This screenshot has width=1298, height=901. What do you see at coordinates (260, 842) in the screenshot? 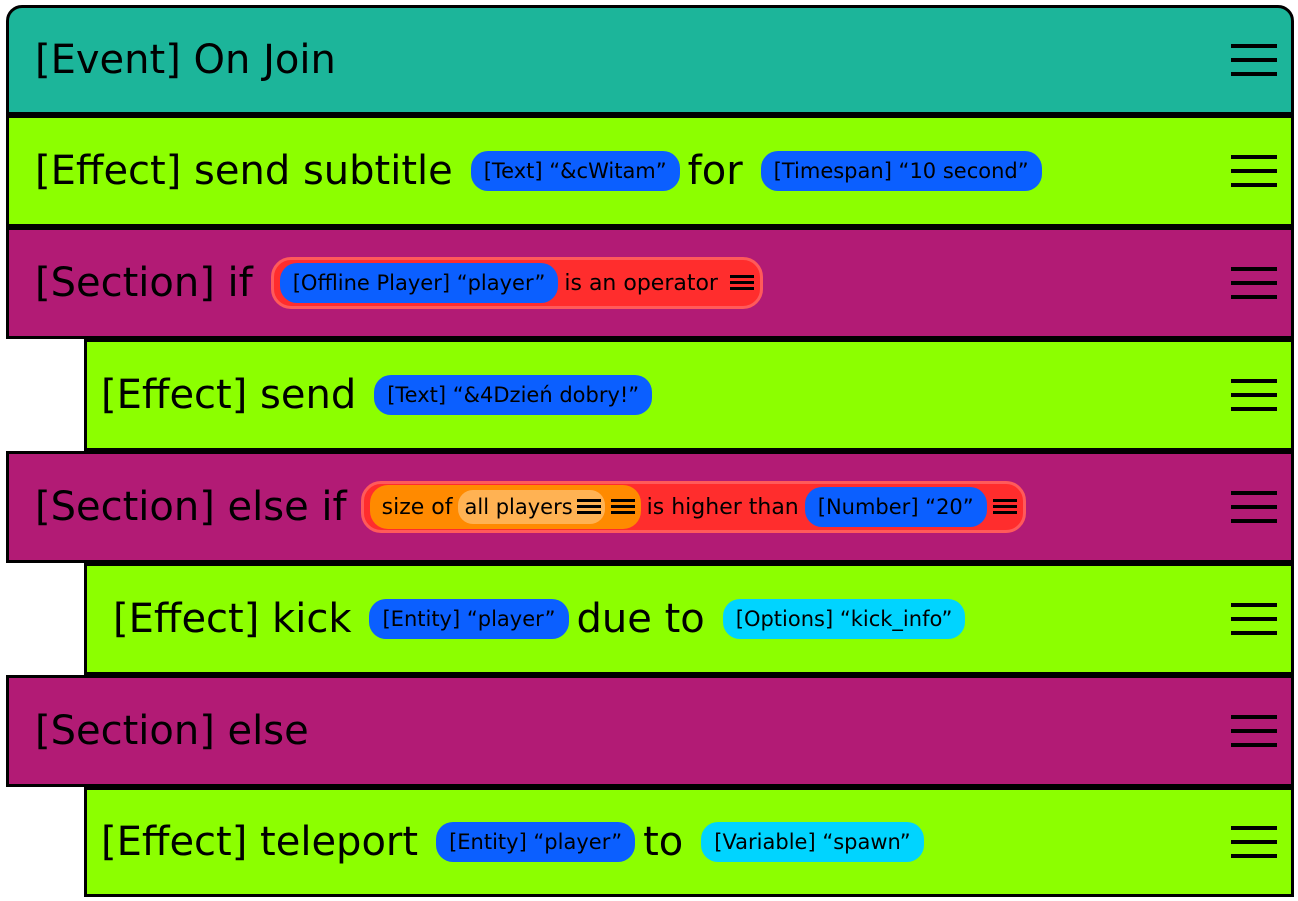
I see `effect-label: [Effect] teleport` at bounding box center [260, 842].